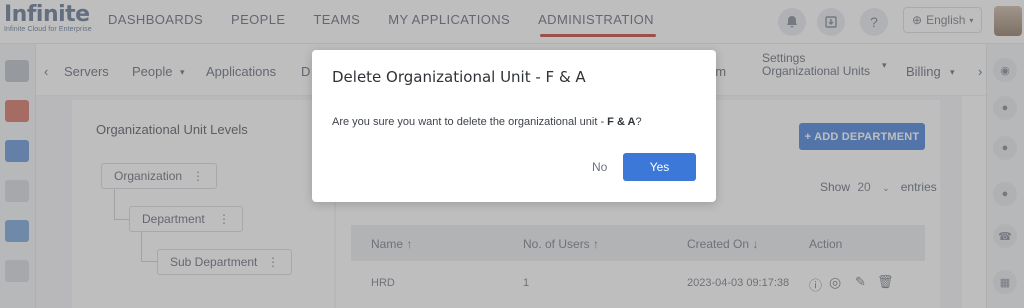 This screenshot has width=1024, height=308. Describe the element at coordinates (459, 77) in the screenshot. I see `dialog-title: Delete Organizational Unit - F & A` at that location.